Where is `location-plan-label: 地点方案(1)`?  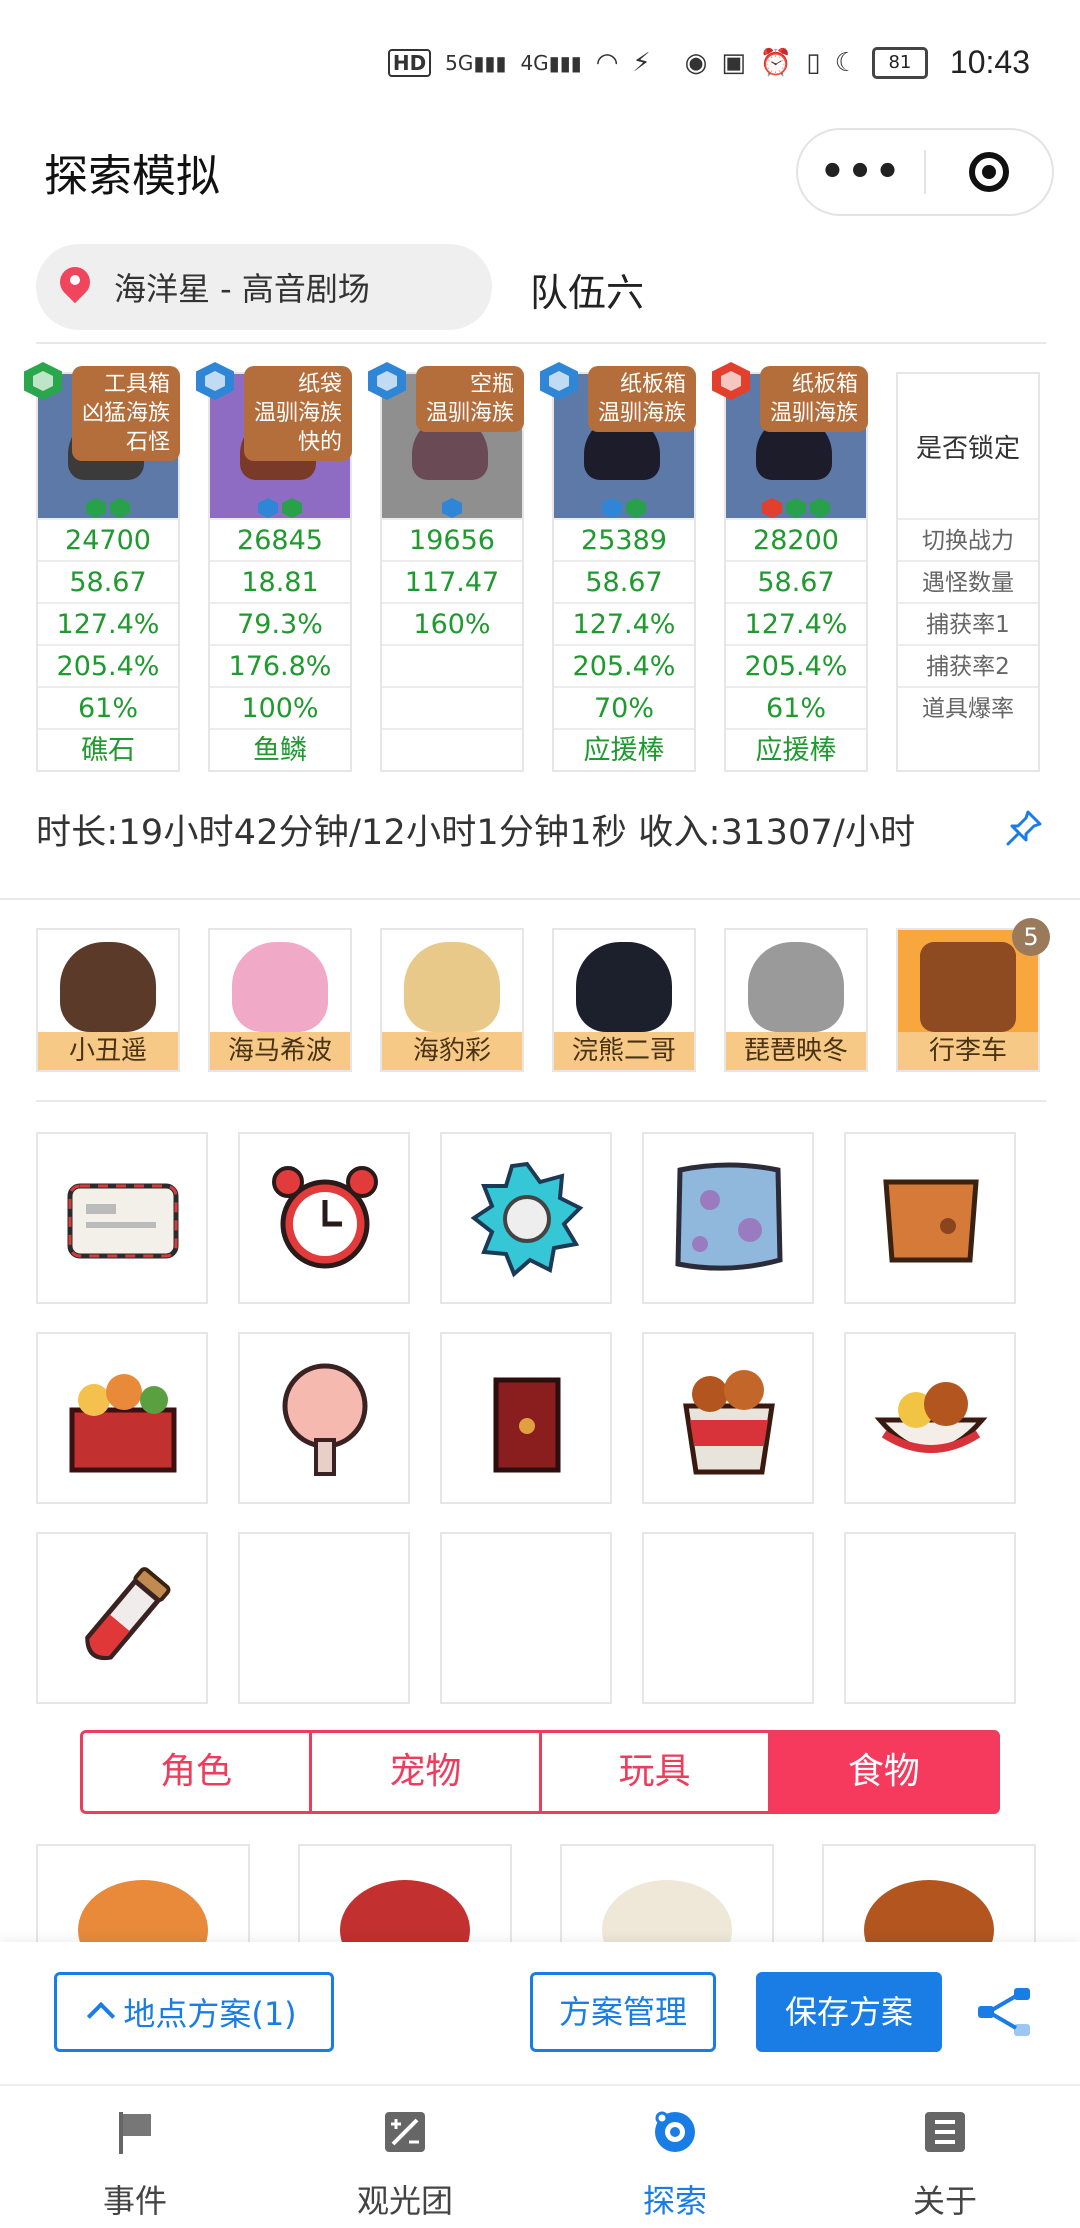
location-plan-label: 地点方案(1) is located at coordinates (210, 2014).